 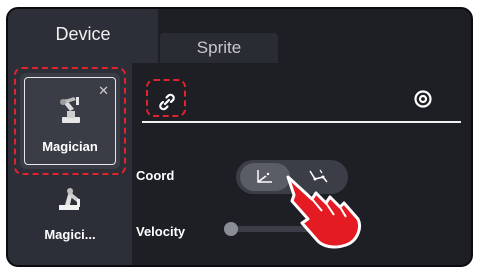 I want to click on velocity-slider-knob, so click(x=231, y=229).